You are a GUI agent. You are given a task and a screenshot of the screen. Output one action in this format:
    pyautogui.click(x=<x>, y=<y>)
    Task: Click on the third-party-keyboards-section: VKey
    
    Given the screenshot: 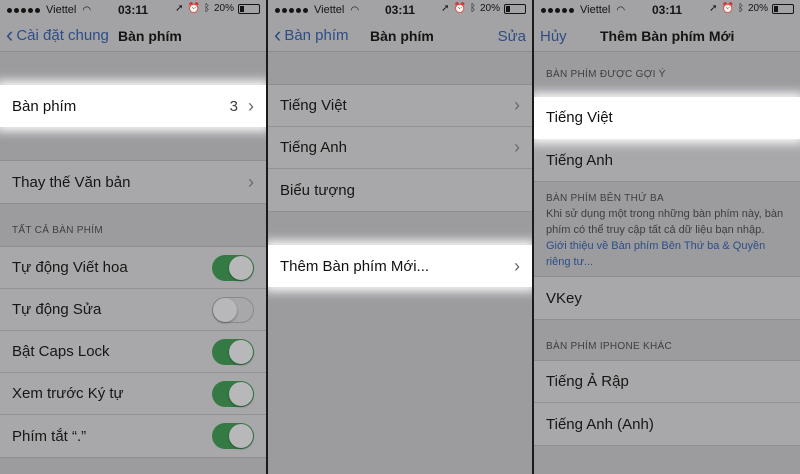 What is the action you would take?
    pyautogui.click(x=667, y=298)
    